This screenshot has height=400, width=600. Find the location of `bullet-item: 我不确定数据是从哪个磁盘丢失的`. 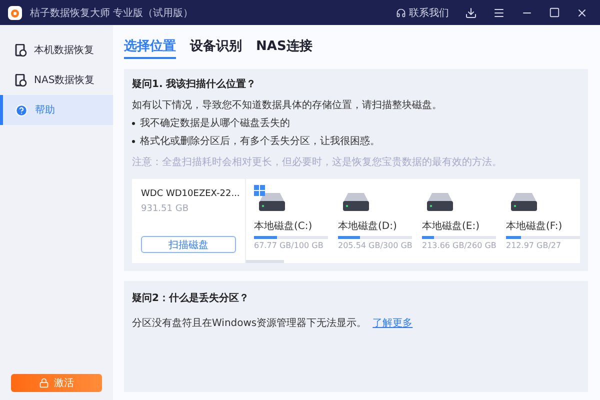

bullet-item: 我不确定数据是从哪个磁盘丢失的 is located at coordinates (356, 123).